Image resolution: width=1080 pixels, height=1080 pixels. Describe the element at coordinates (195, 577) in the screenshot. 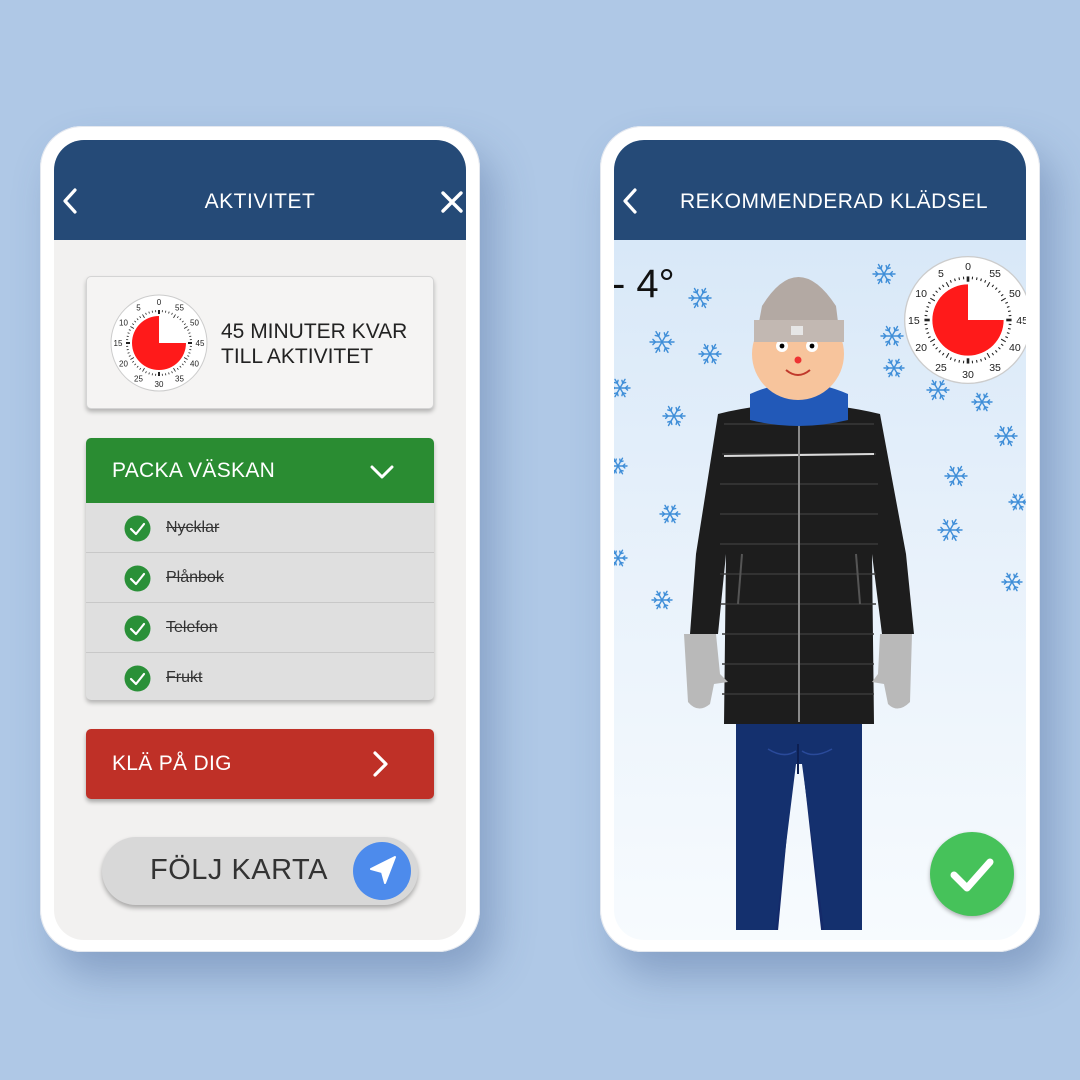

I see `pack-item-label: Plånbok` at that location.